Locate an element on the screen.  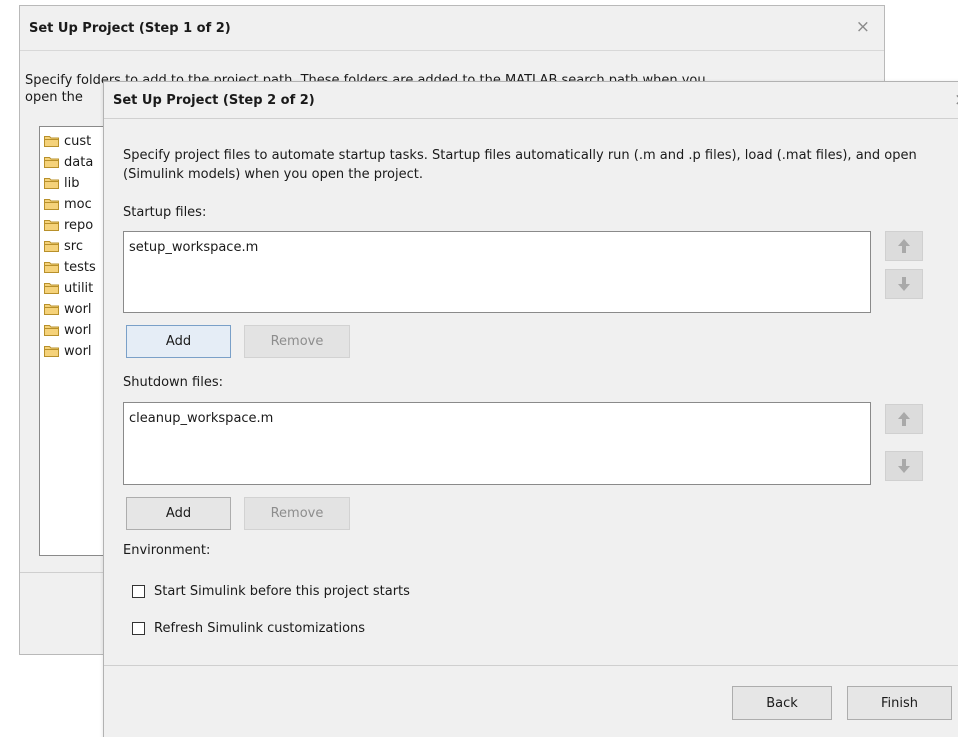
step2-close-icon: × is located at coordinates (956, 100).